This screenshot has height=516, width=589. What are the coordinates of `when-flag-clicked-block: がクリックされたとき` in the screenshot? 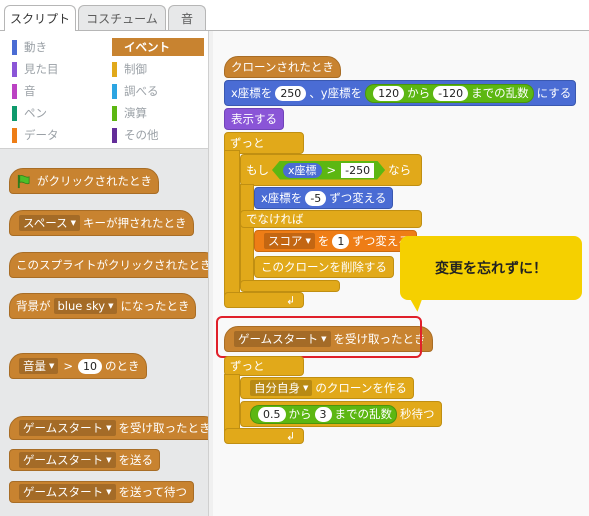 It's located at (84, 181).